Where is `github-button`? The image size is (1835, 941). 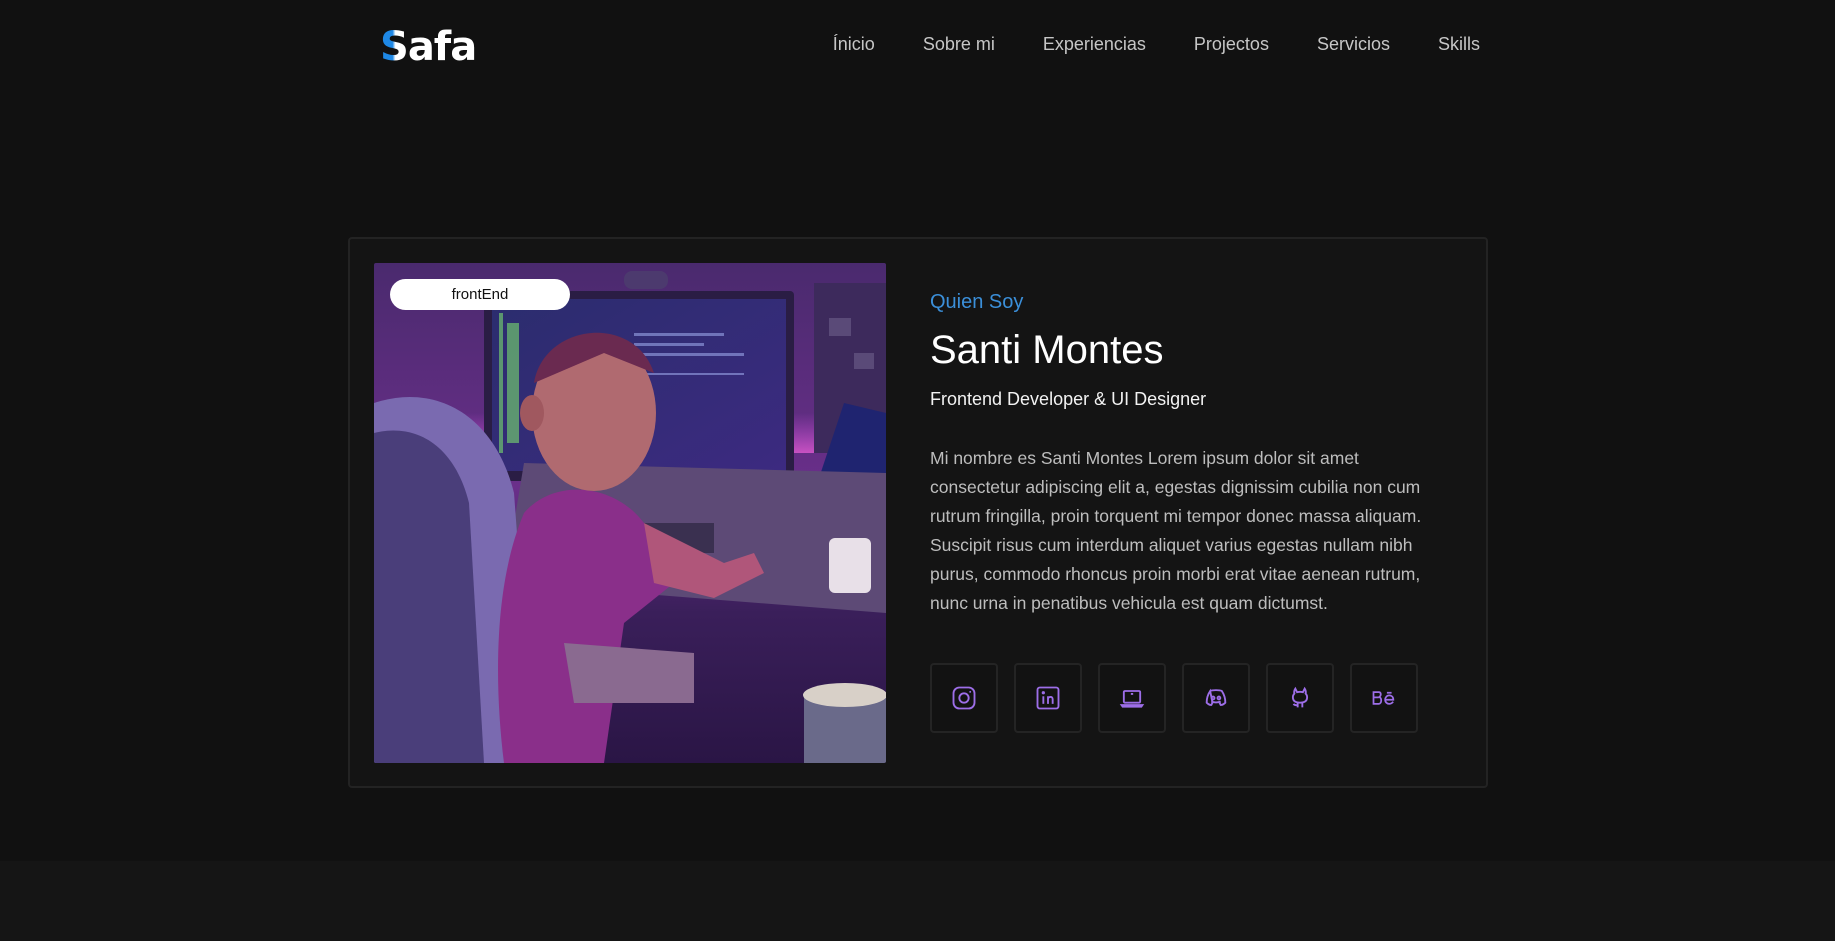 github-button is located at coordinates (1300, 698).